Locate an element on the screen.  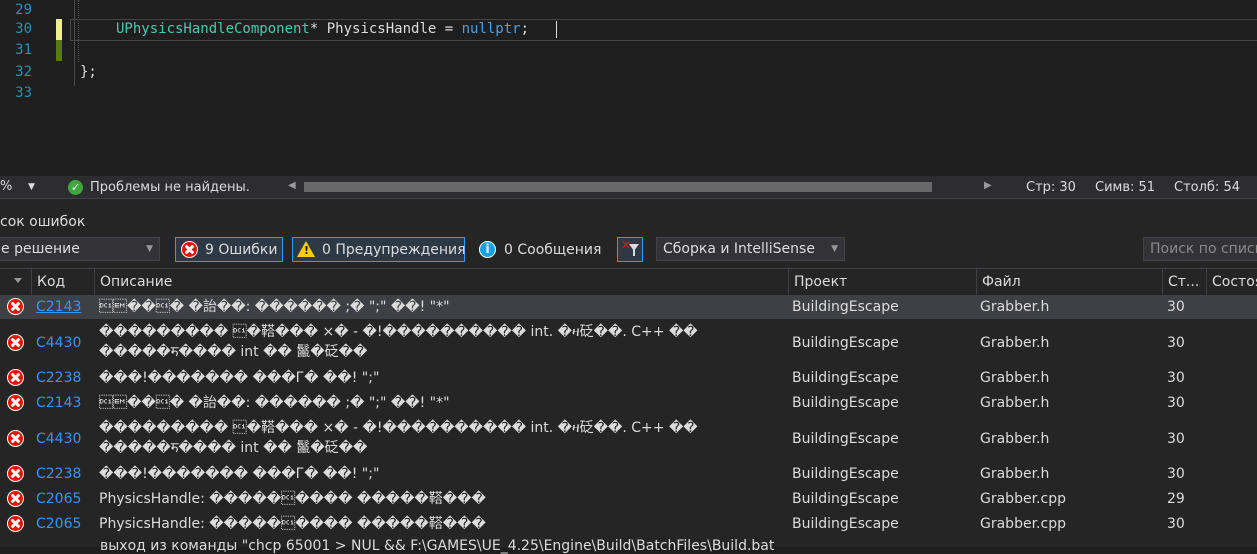
build-source-value: Сборка и IntelliSense is located at coordinates (739, 249).